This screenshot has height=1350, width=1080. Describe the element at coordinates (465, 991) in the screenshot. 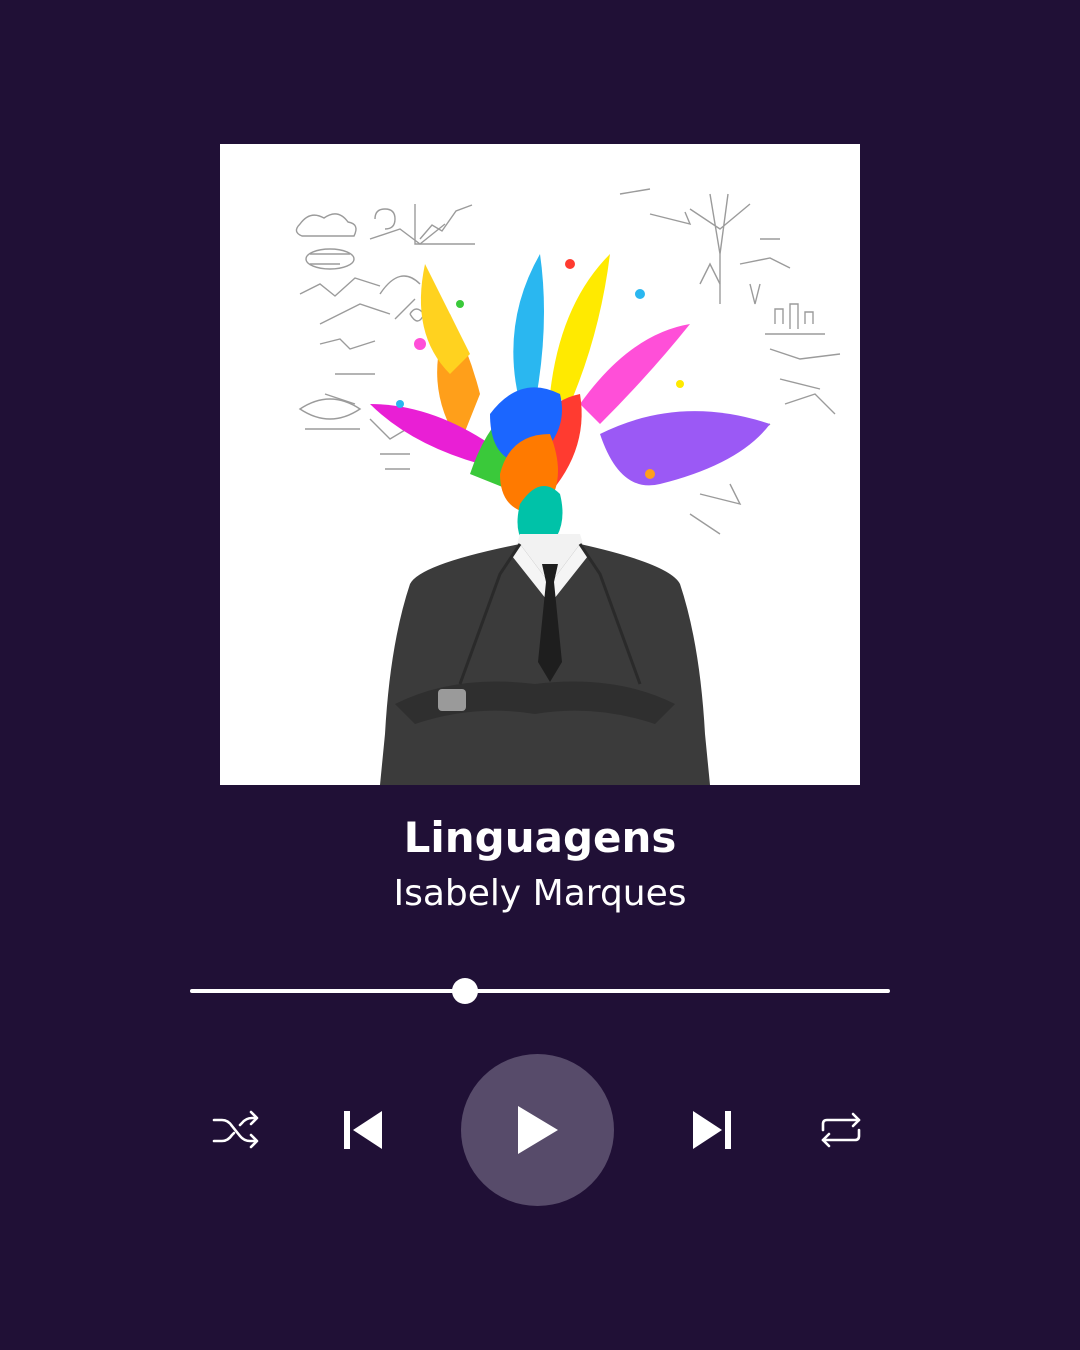

I see `progress-thumb` at that location.